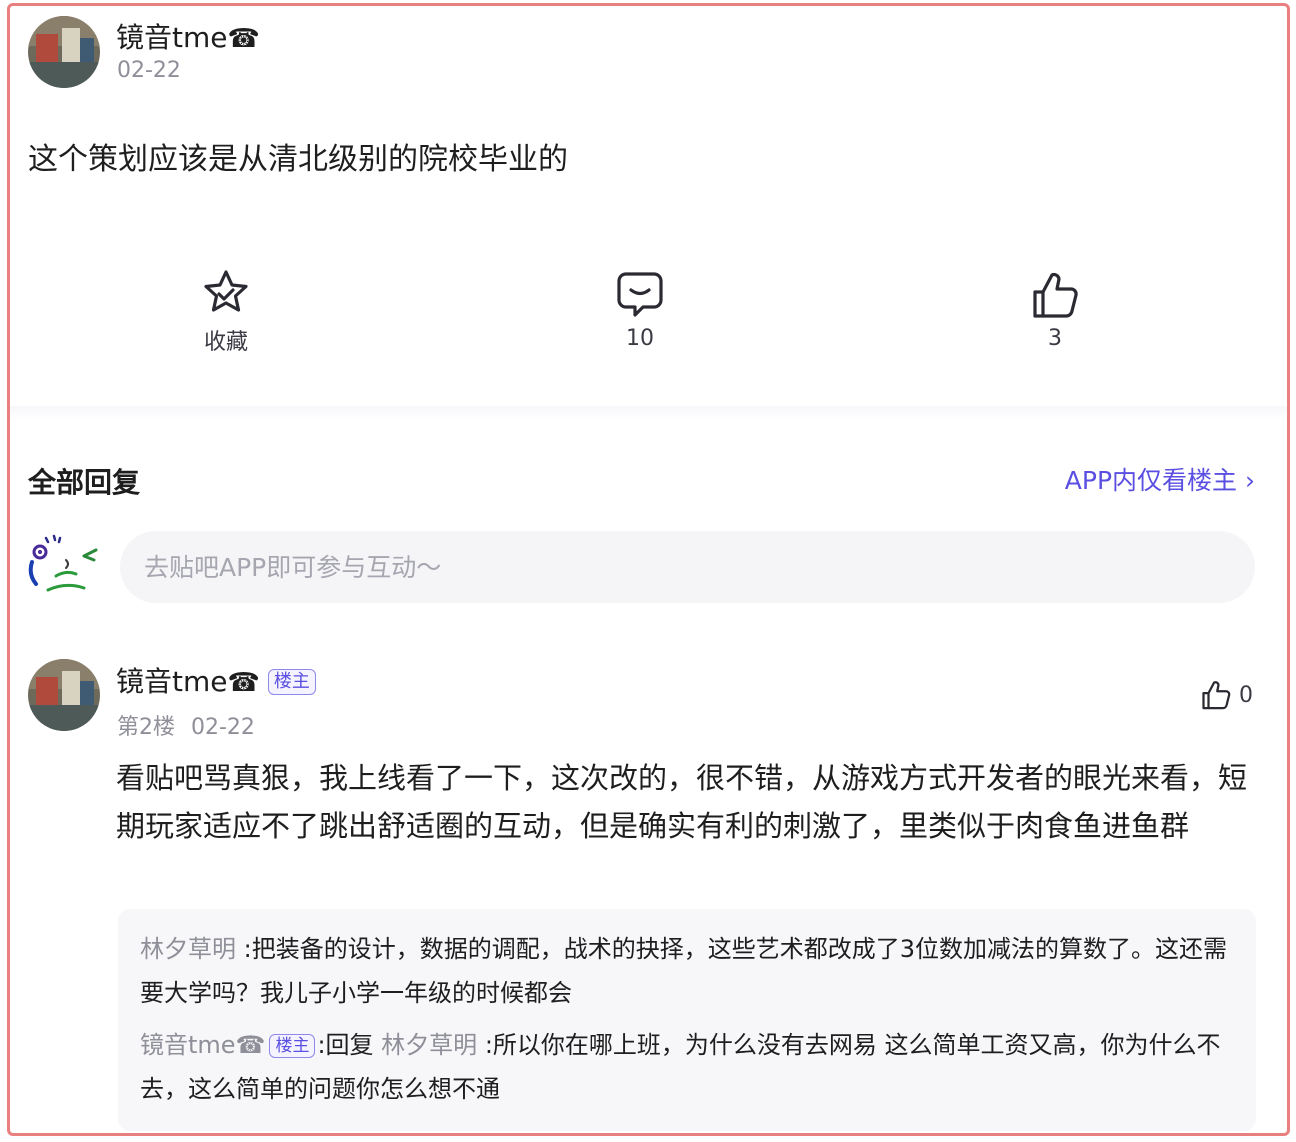  I want to click on reply-input, so click(687, 567).